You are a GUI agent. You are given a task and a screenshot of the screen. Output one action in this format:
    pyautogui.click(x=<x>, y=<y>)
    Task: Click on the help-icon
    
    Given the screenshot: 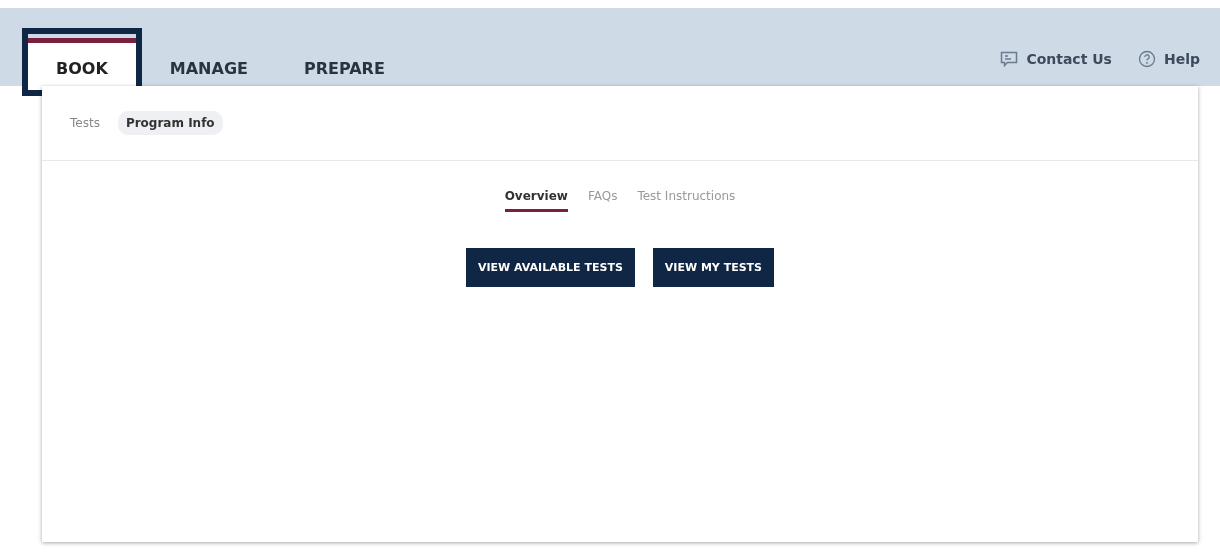 What is the action you would take?
    pyautogui.click(x=1146, y=59)
    